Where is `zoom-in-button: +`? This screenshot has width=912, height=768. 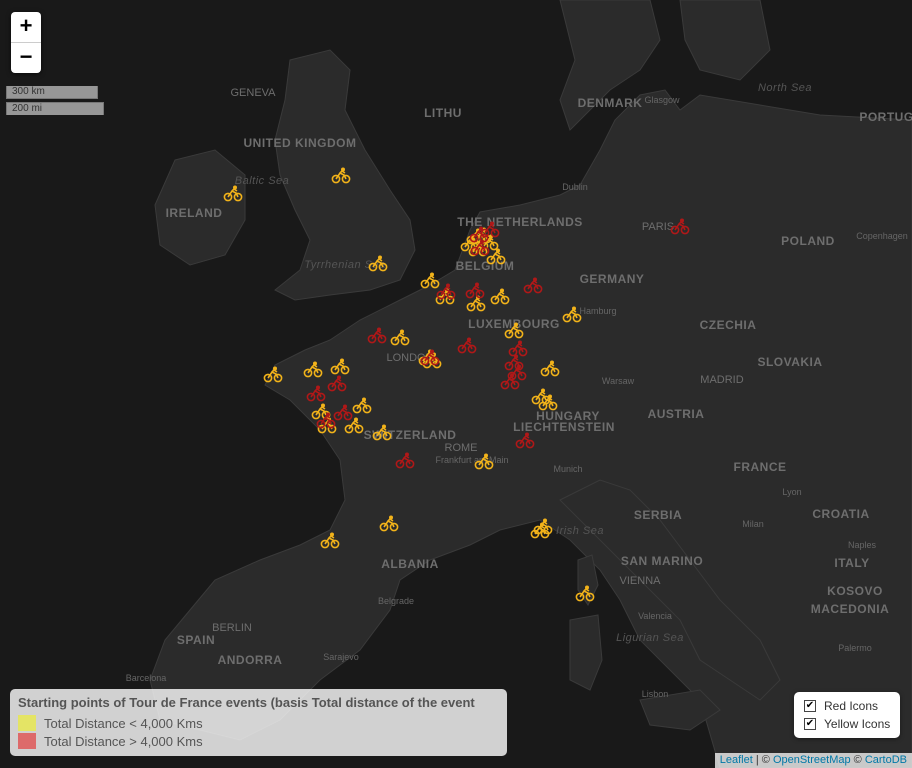
zoom-in-button: + is located at coordinates (26, 27).